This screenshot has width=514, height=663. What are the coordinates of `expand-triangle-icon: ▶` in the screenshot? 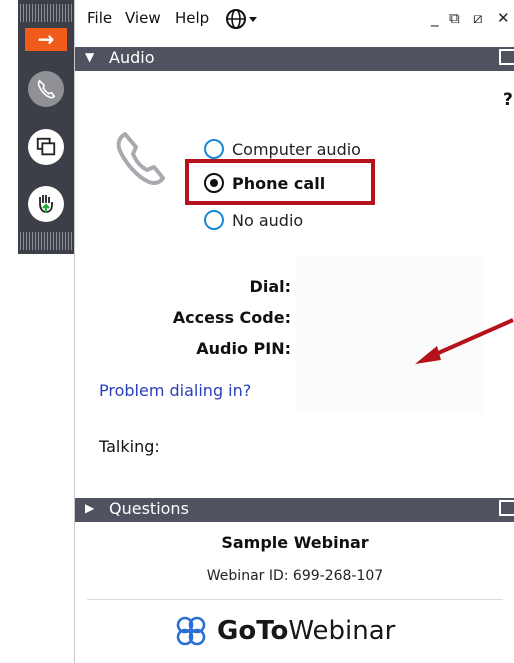 It's located at (89, 508).